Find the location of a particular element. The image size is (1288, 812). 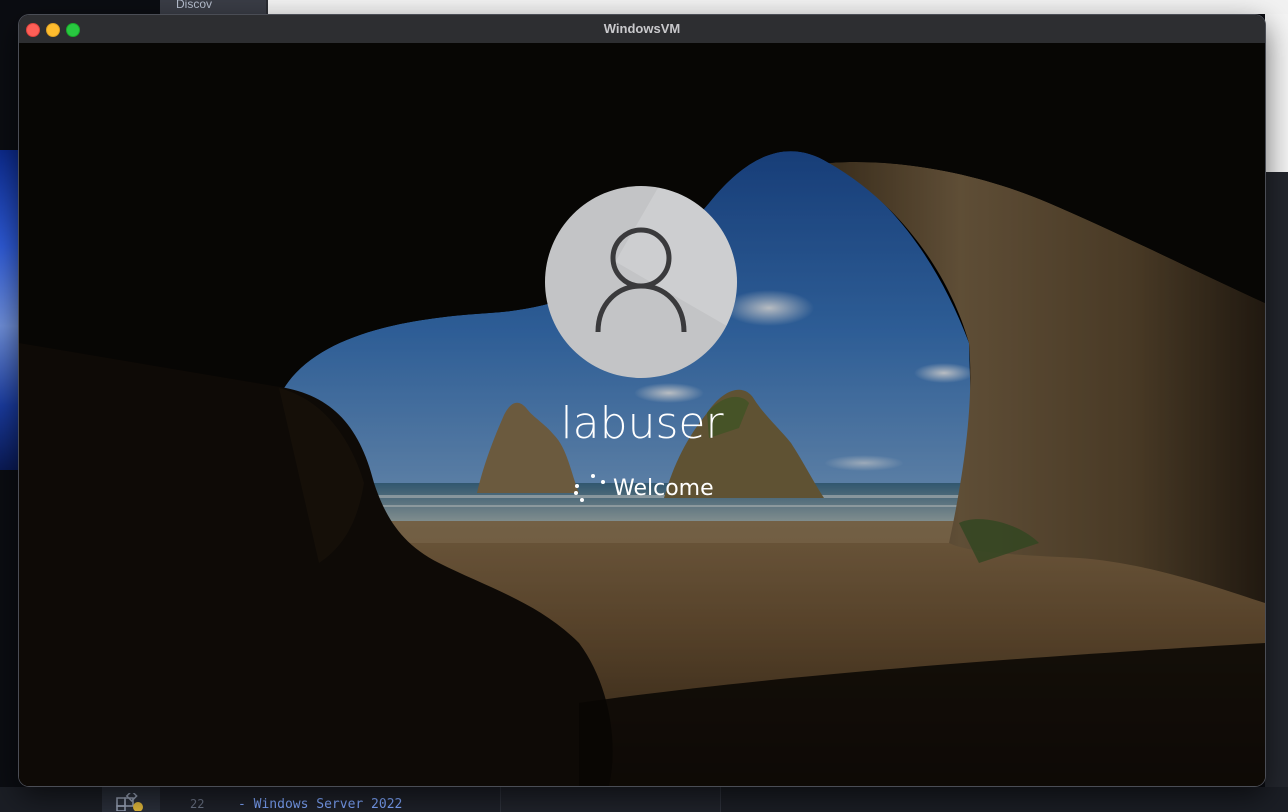

welcome-text: Welcome is located at coordinates (663, 488).